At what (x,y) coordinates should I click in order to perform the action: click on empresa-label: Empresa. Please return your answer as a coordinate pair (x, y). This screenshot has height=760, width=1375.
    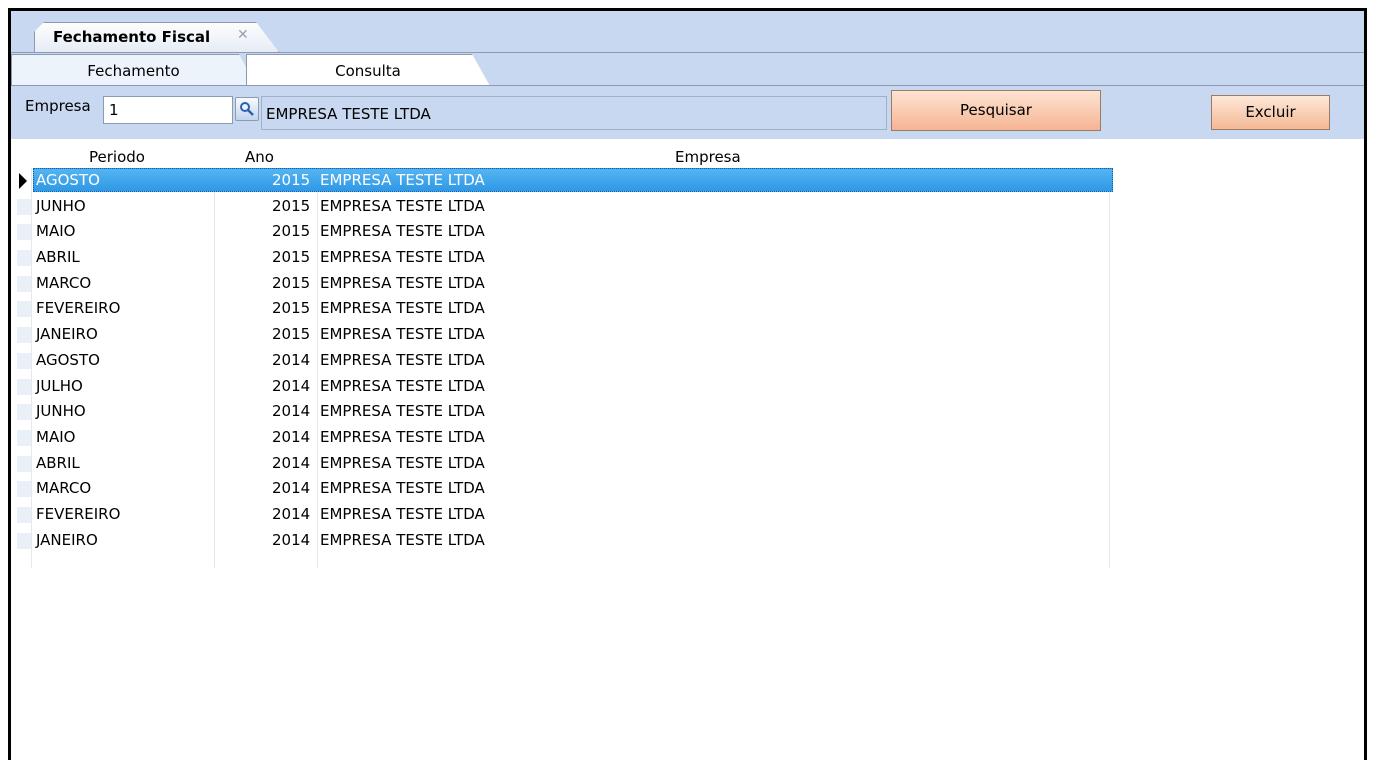
    Looking at the image, I should click on (58, 106).